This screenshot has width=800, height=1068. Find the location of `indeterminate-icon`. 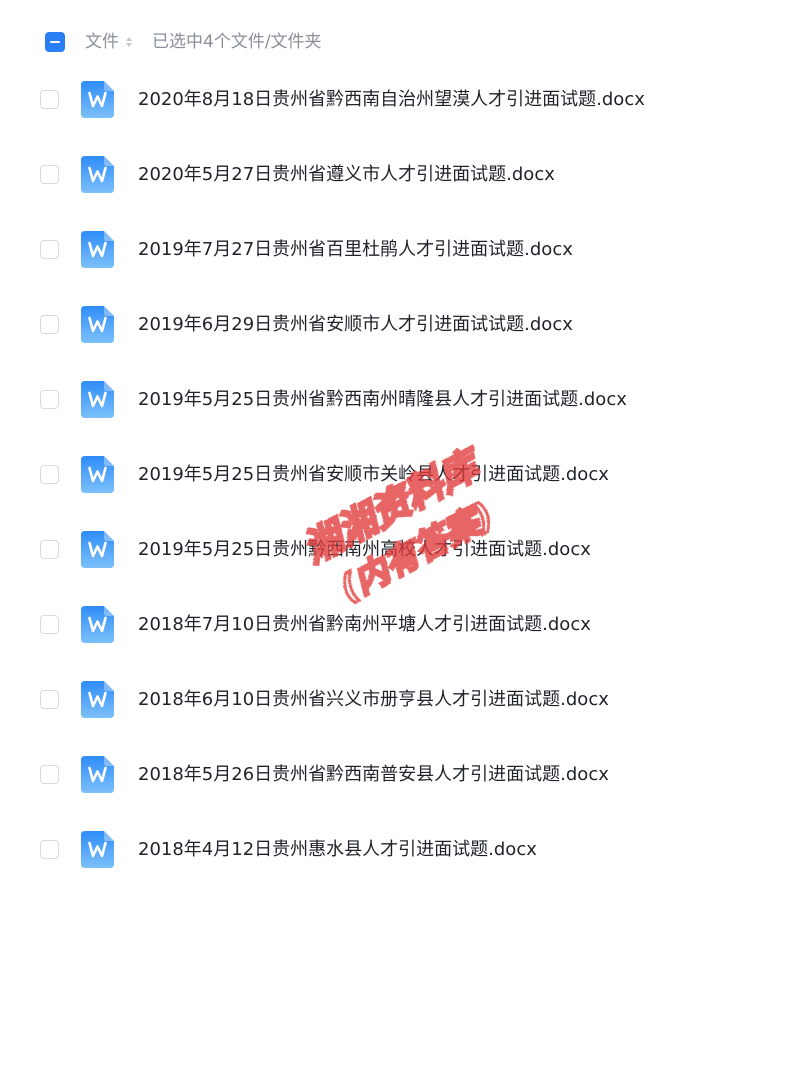

indeterminate-icon is located at coordinates (55, 42).